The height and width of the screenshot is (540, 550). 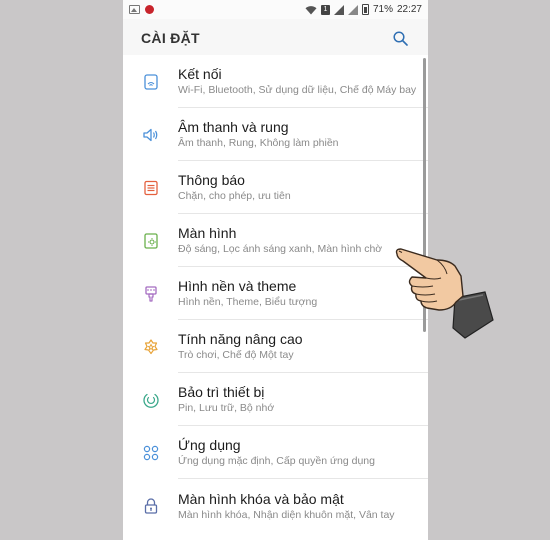 I want to click on item-title: Màn hình, so click(x=207, y=233).